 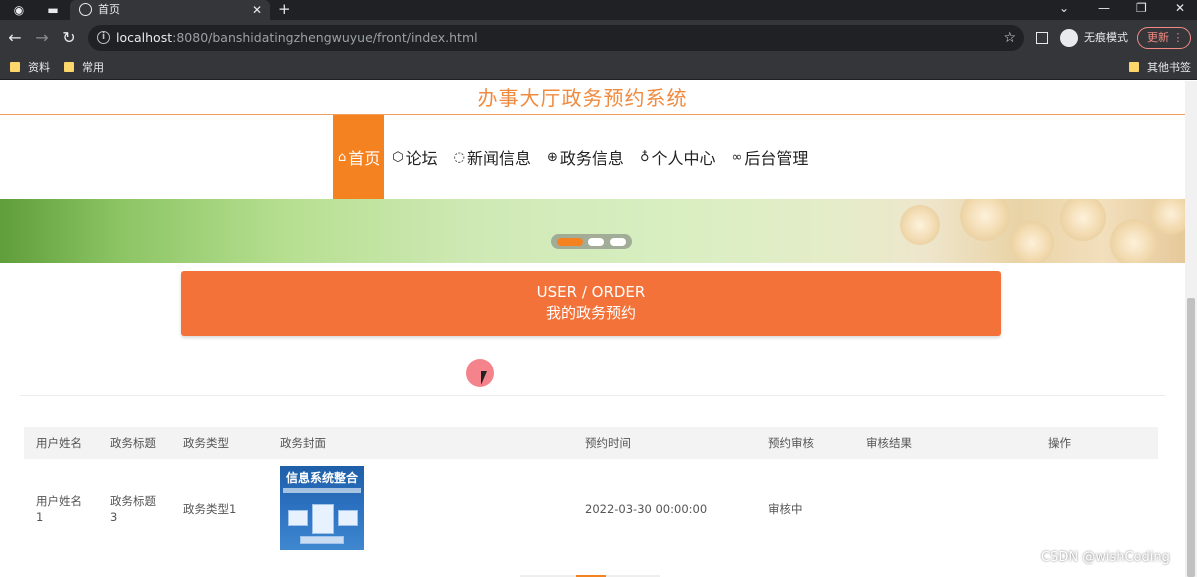 I want to click on cell-order-time: 2022-03-30 00:00:00, so click(x=646, y=509).